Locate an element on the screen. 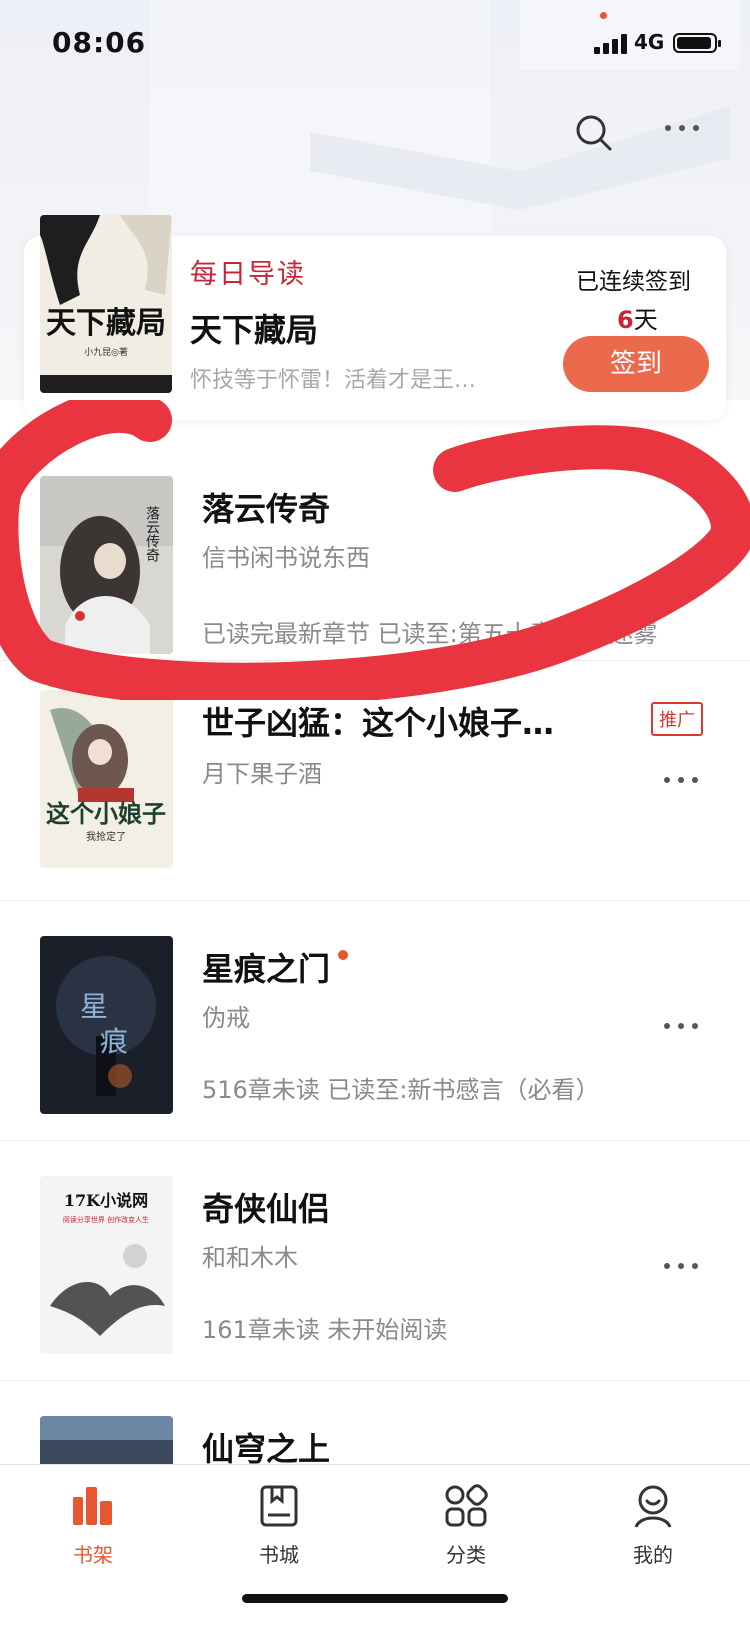 This screenshot has height=1625, width=750. book-cover: 这个小娘子 我抢定了 is located at coordinates (106, 779).